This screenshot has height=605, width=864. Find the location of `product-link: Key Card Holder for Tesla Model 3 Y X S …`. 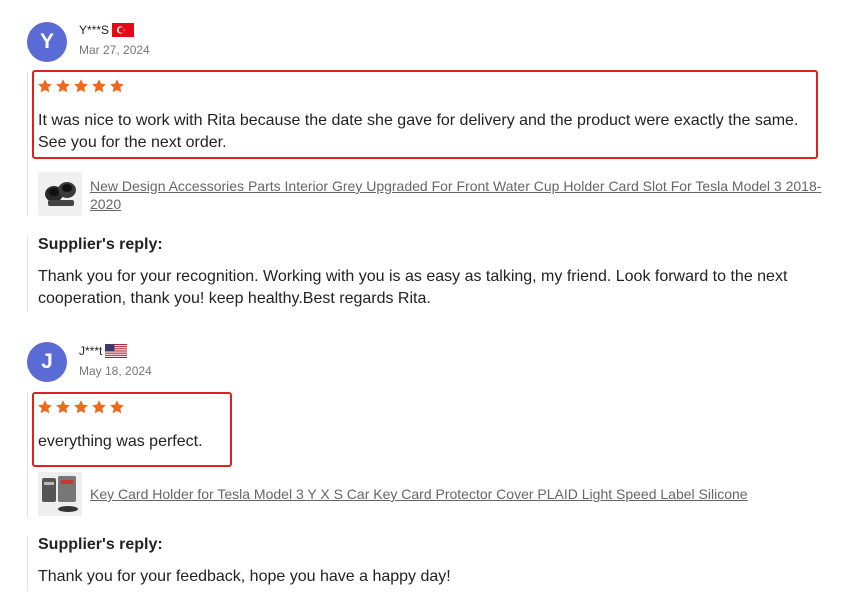

product-link: Key Card Holder for Tesla Model 3 Y X S … is located at coordinates (460, 494).